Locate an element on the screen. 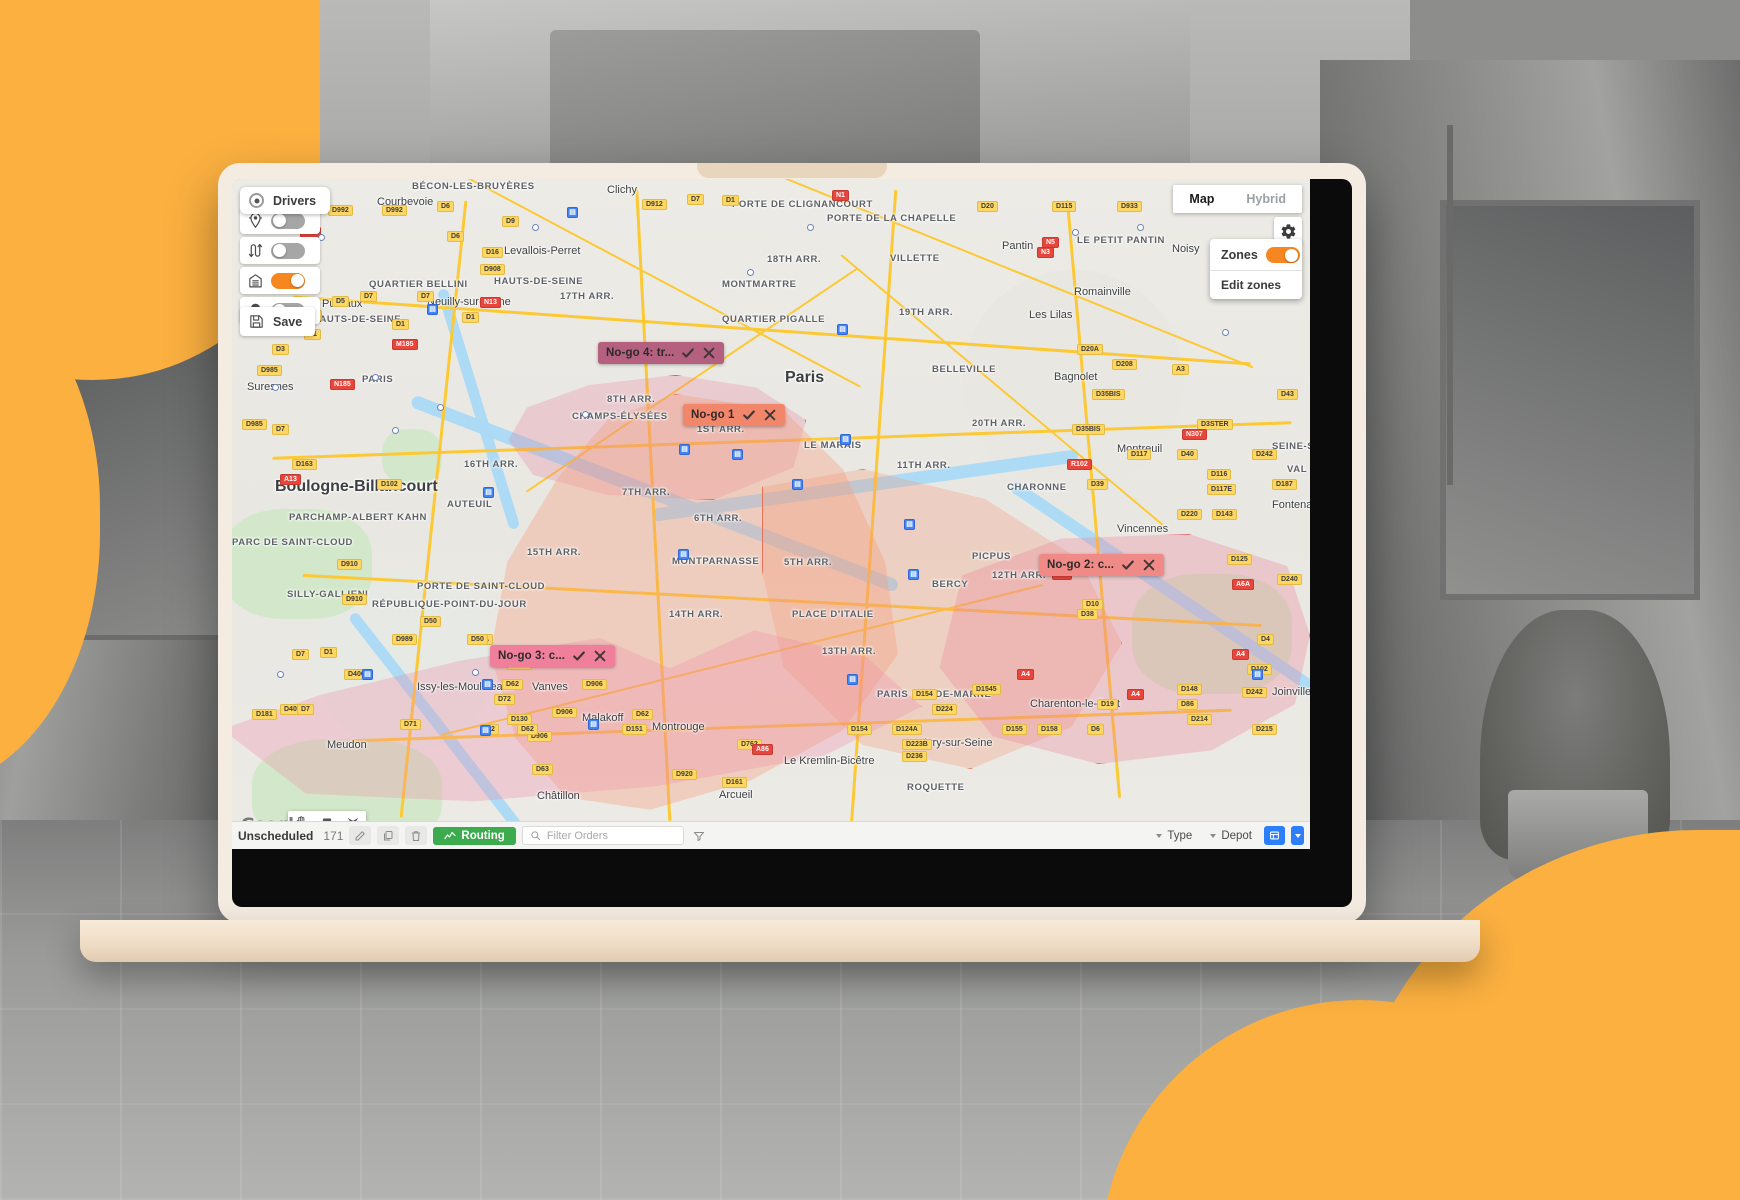 The height and width of the screenshot is (1200, 1740). delete-button is located at coordinates (416, 835).